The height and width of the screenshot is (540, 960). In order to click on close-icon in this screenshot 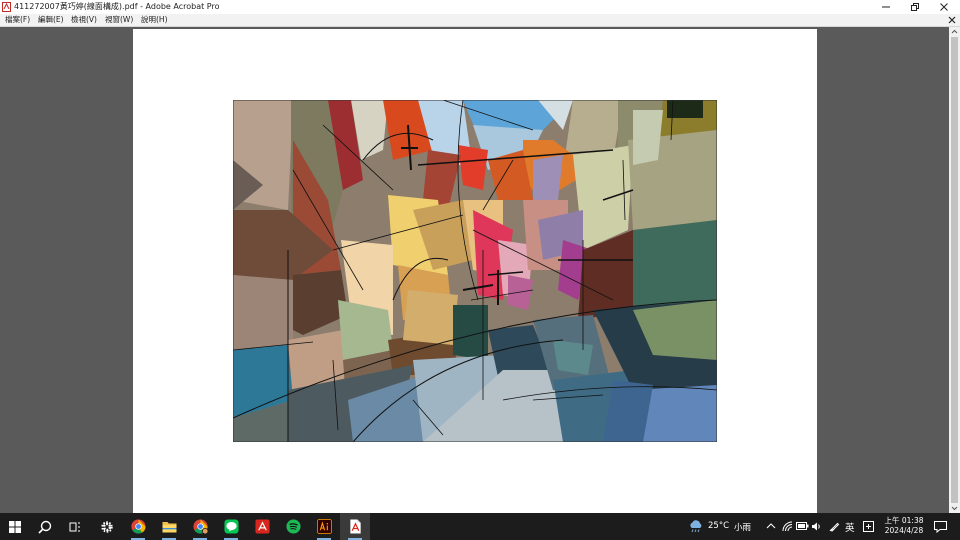, I will do `click(944, 7)`.